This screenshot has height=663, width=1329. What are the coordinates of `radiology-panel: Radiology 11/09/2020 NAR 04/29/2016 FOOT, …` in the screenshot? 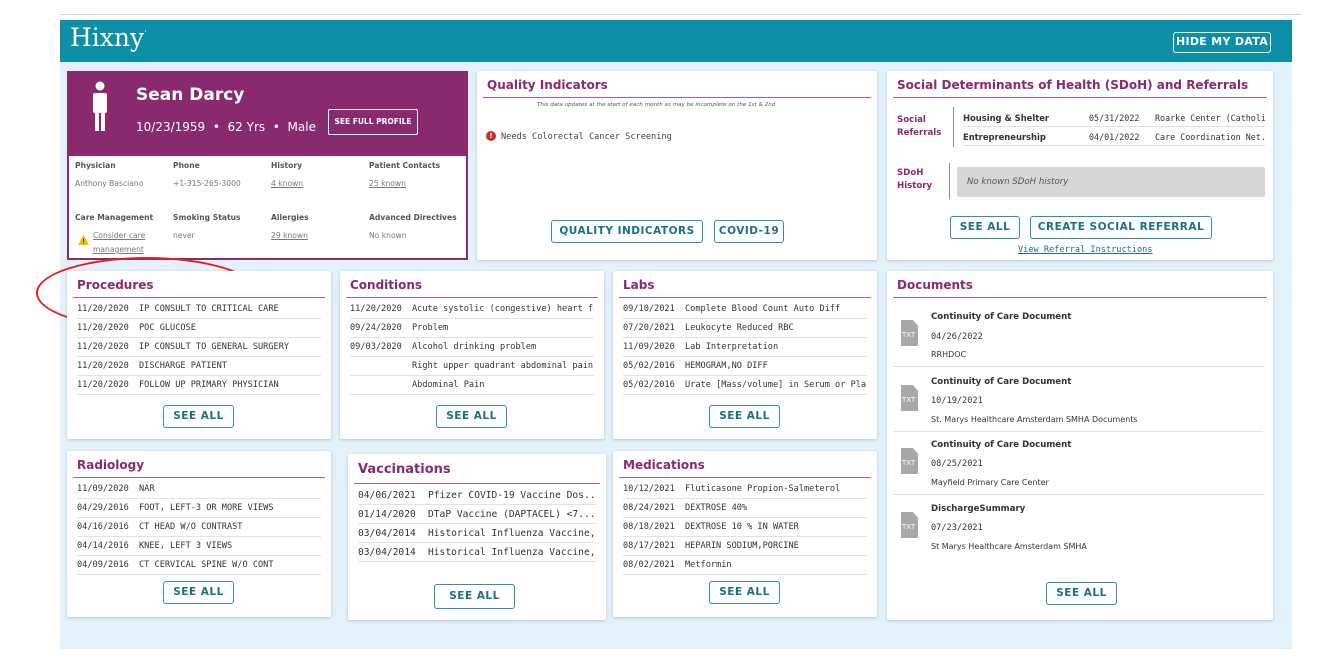 It's located at (199, 534).